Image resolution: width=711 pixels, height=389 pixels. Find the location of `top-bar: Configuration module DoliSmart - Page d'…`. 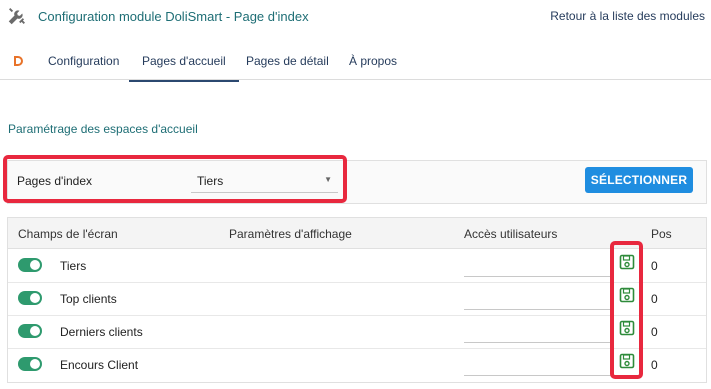

top-bar: Configuration module DoliSmart - Page d'… is located at coordinates (355, 17).